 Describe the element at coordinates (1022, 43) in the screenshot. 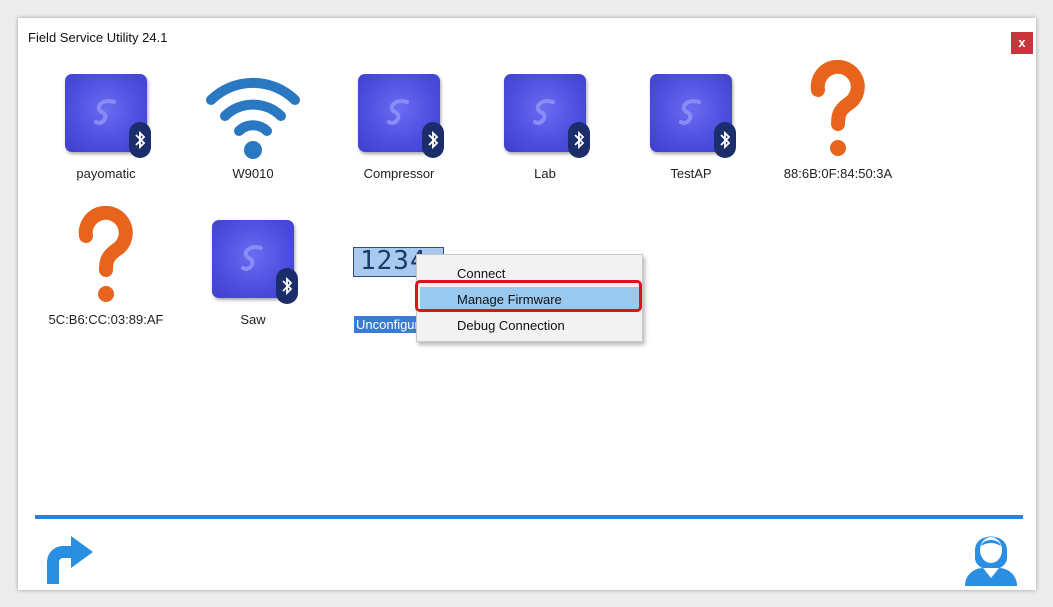

I see `close-button: x` at that location.